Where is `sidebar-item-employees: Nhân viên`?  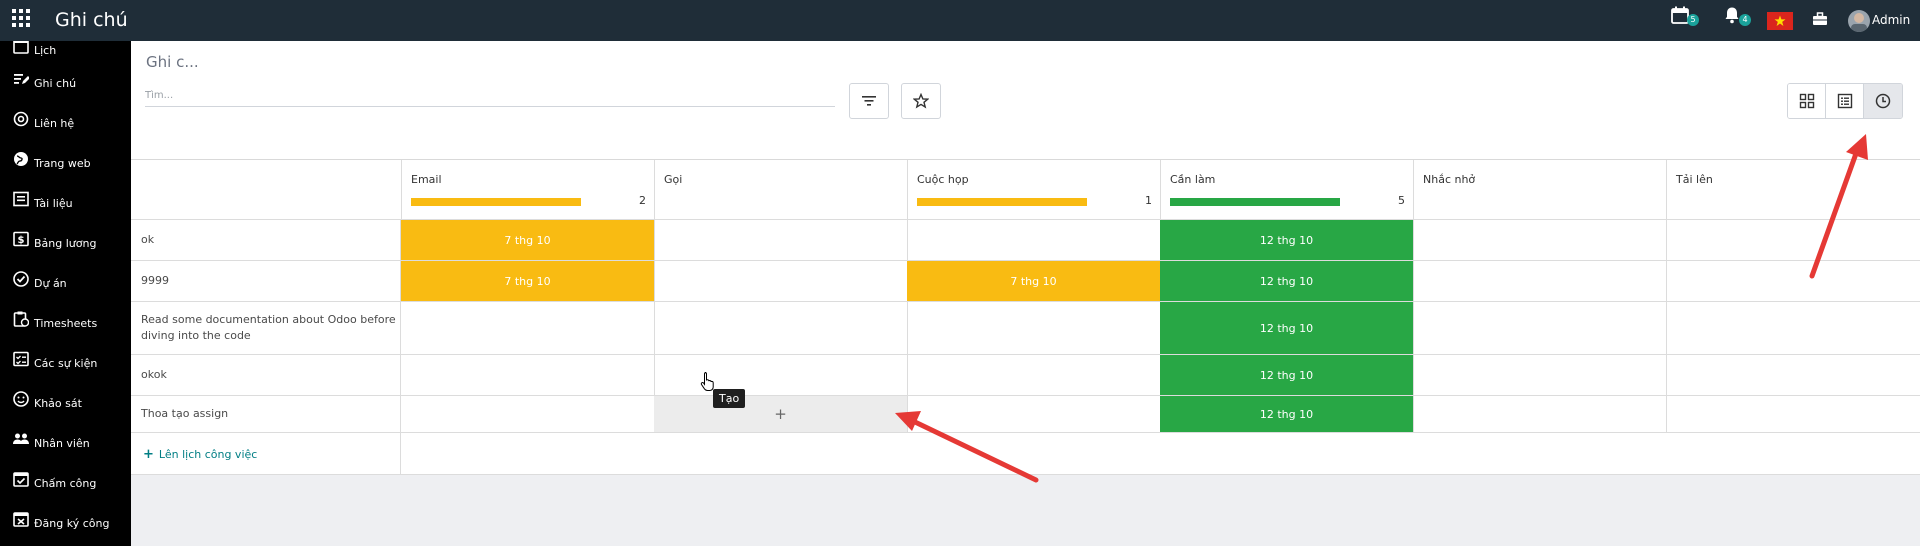 sidebar-item-employees: Nhân viên is located at coordinates (70, 439).